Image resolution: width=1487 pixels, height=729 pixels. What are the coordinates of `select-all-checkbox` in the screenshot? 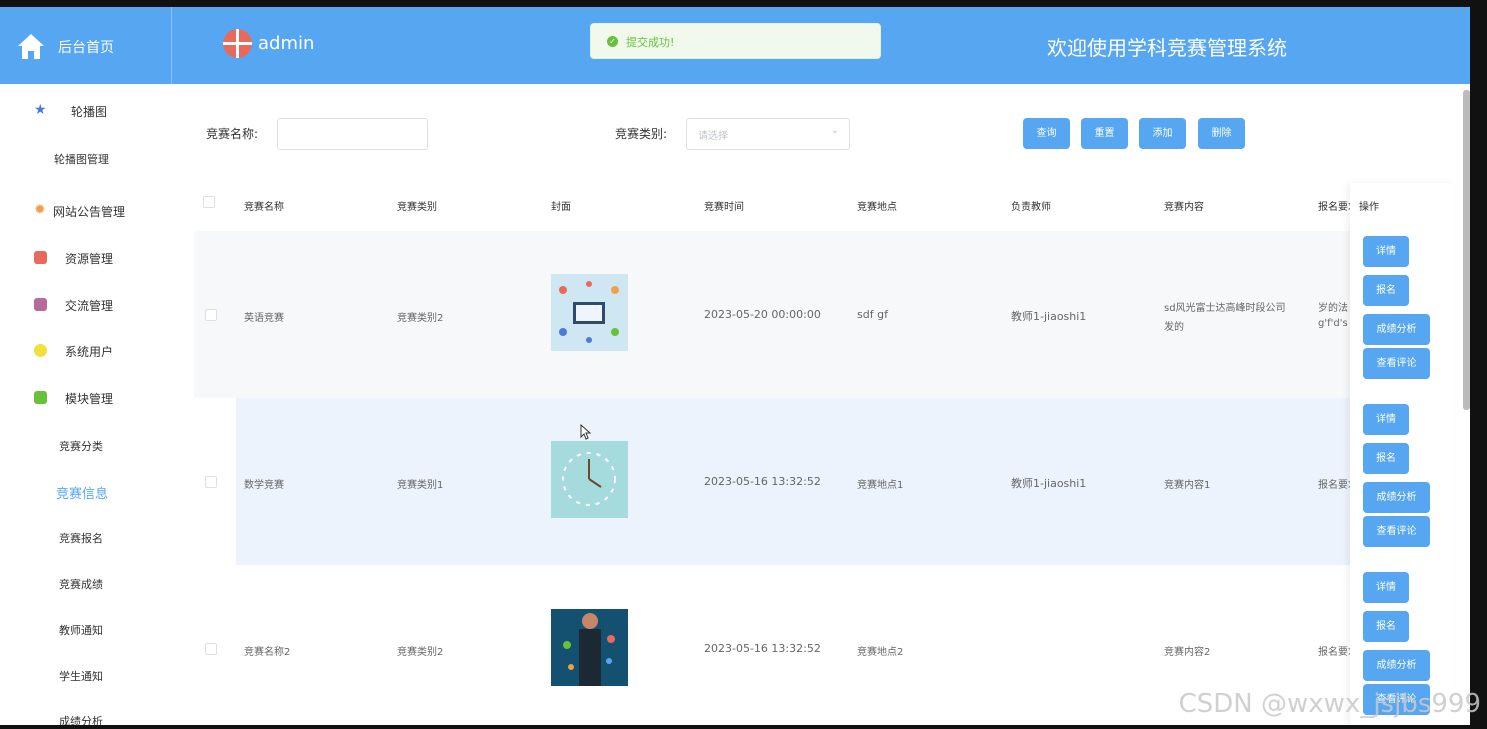 It's located at (209, 202).